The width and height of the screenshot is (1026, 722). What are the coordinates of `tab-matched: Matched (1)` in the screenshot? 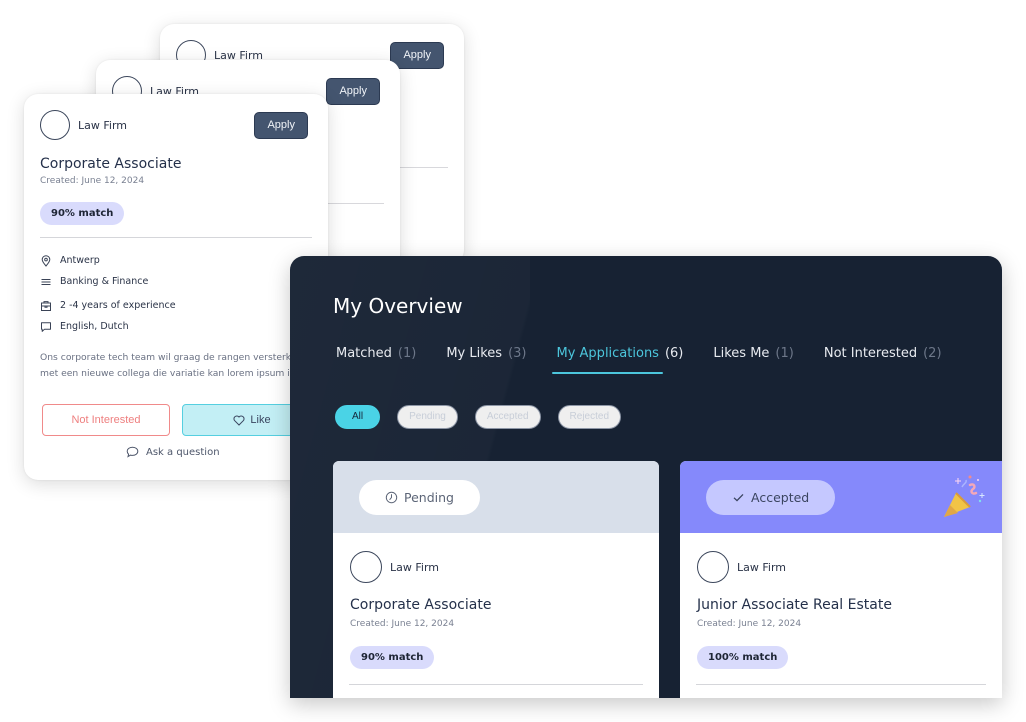 It's located at (376, 359).